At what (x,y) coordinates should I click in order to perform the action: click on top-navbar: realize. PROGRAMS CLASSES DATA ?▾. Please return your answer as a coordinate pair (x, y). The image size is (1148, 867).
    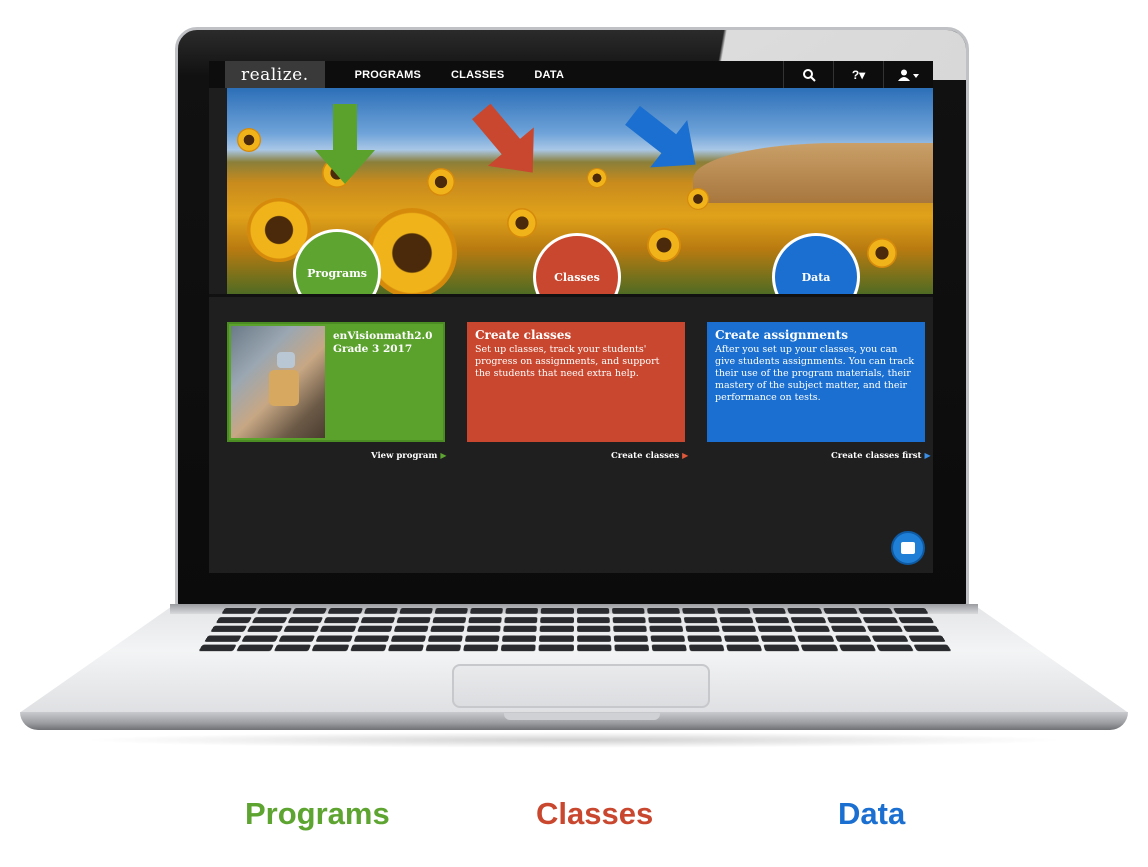
    Looking at the image, I should click on (571, 74).